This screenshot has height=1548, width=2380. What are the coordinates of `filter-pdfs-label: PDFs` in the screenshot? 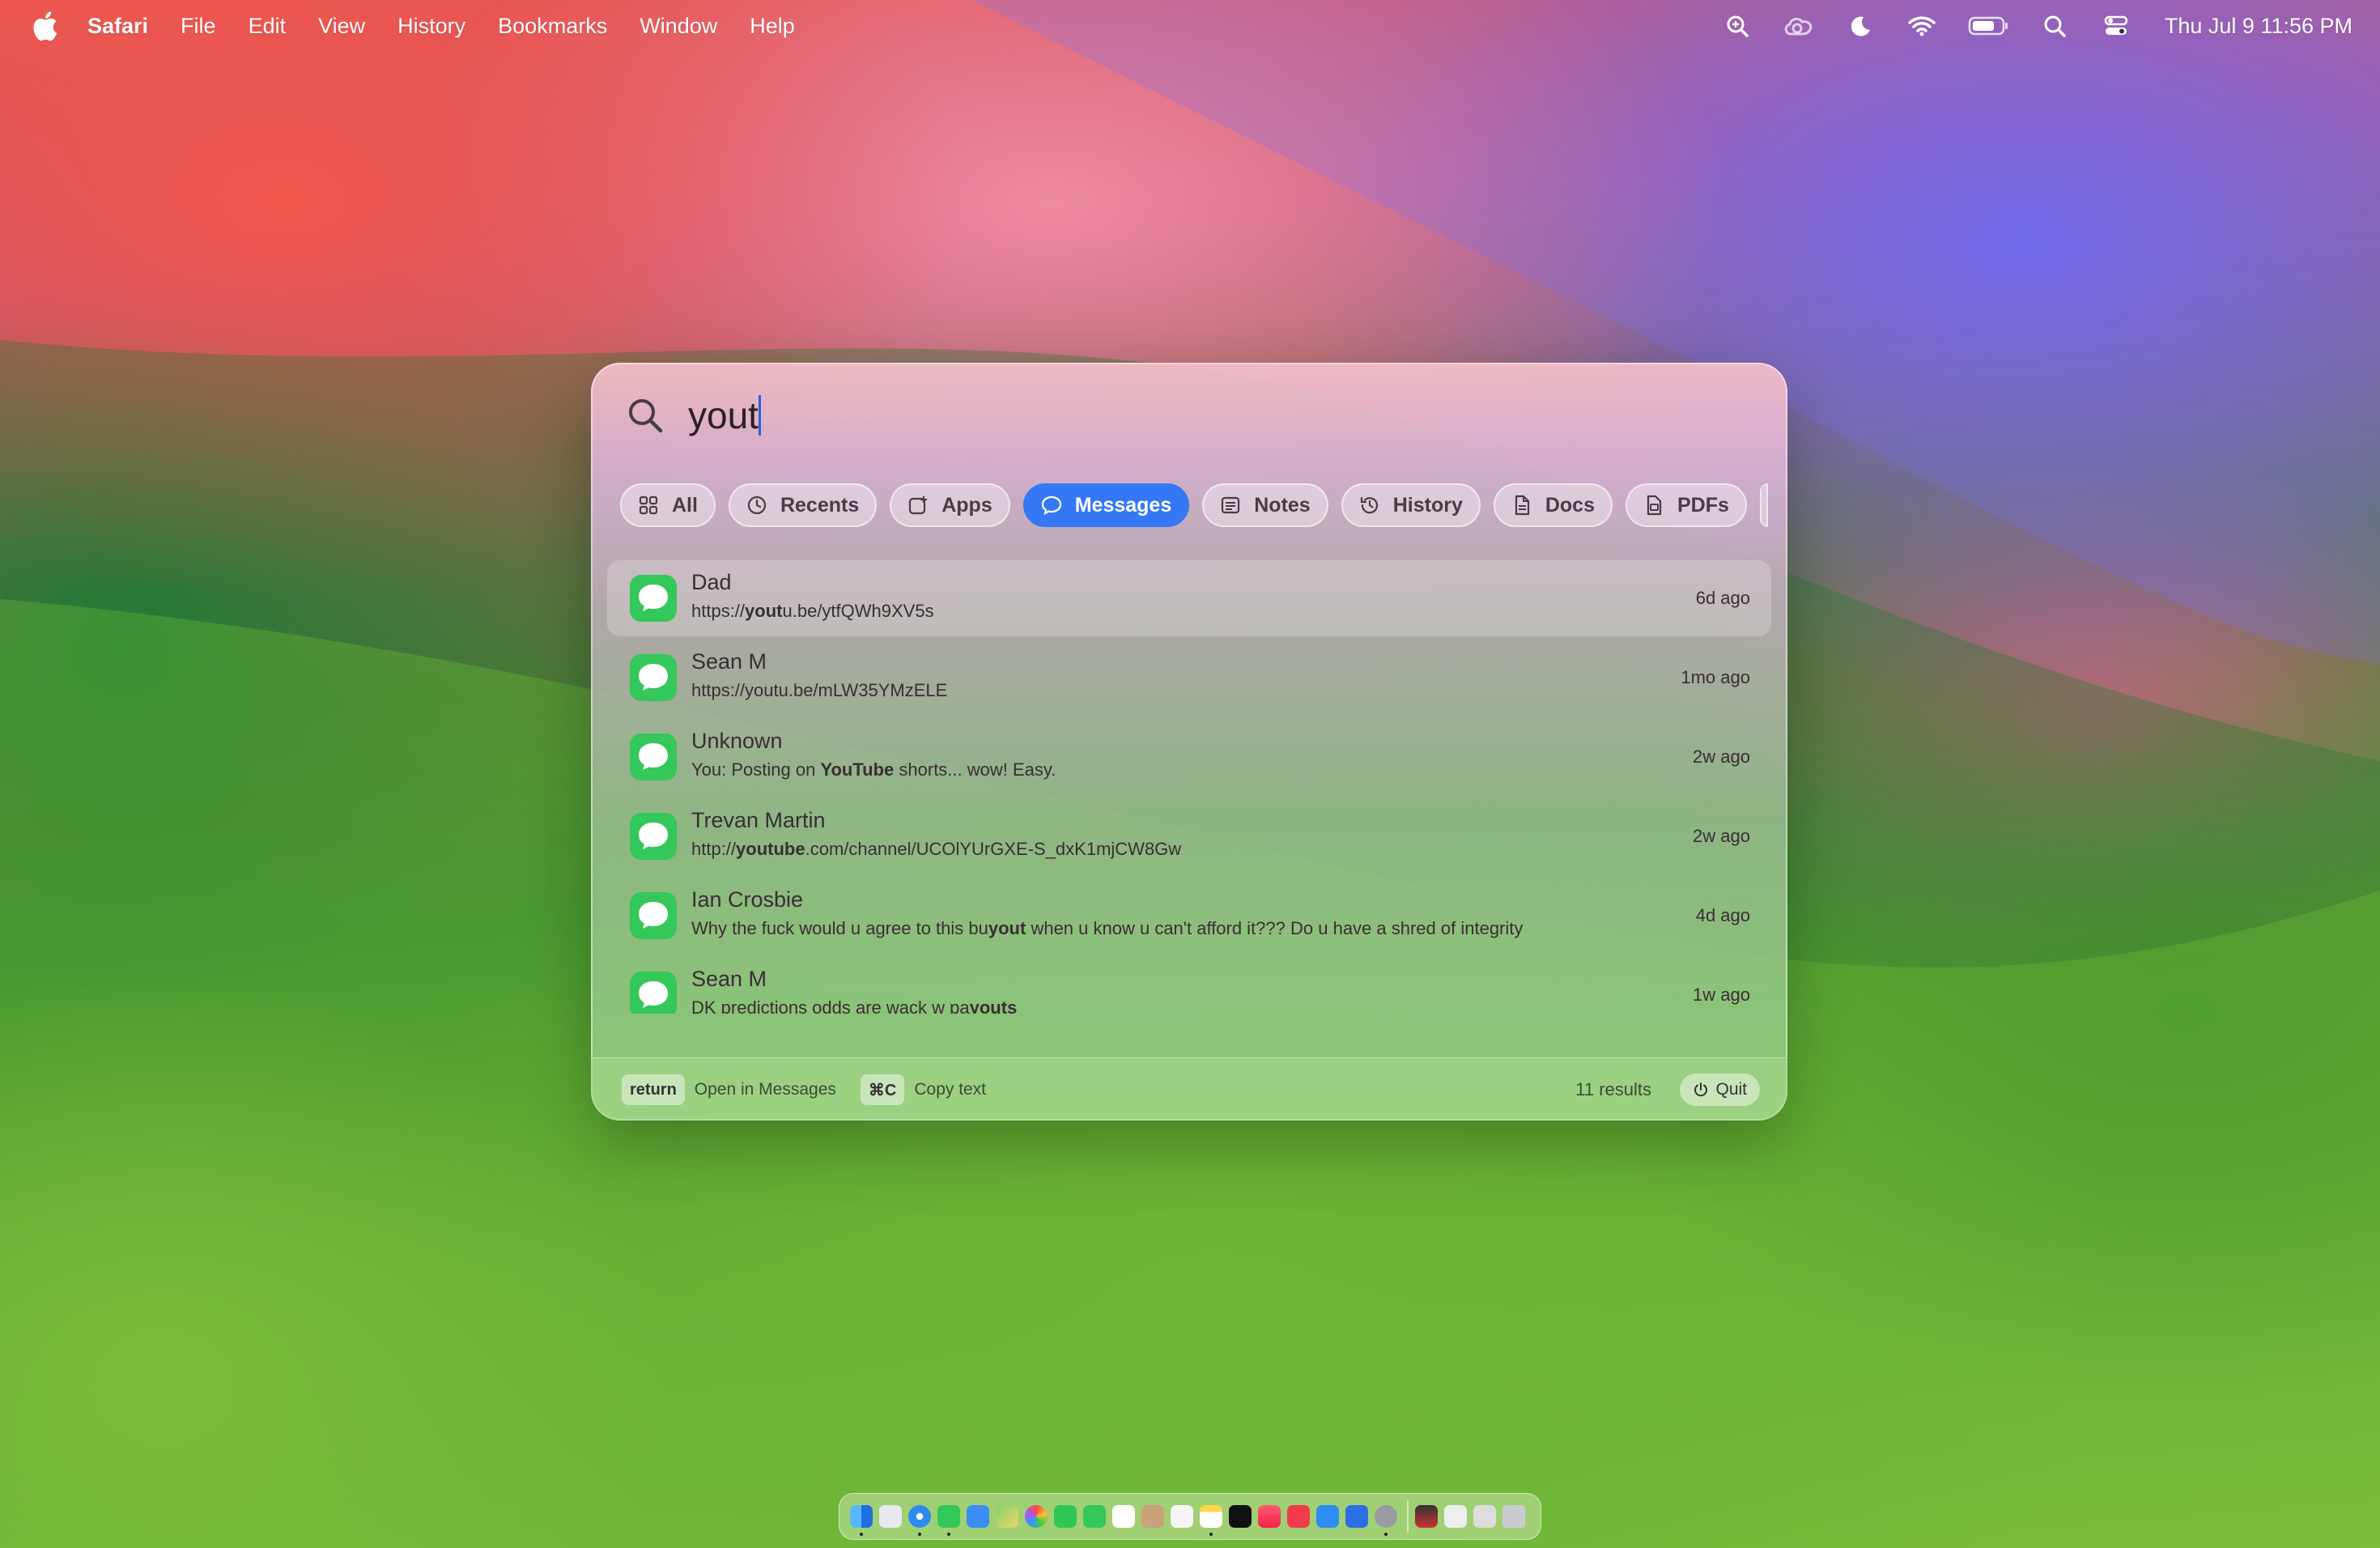 It's located at (1703, 505).